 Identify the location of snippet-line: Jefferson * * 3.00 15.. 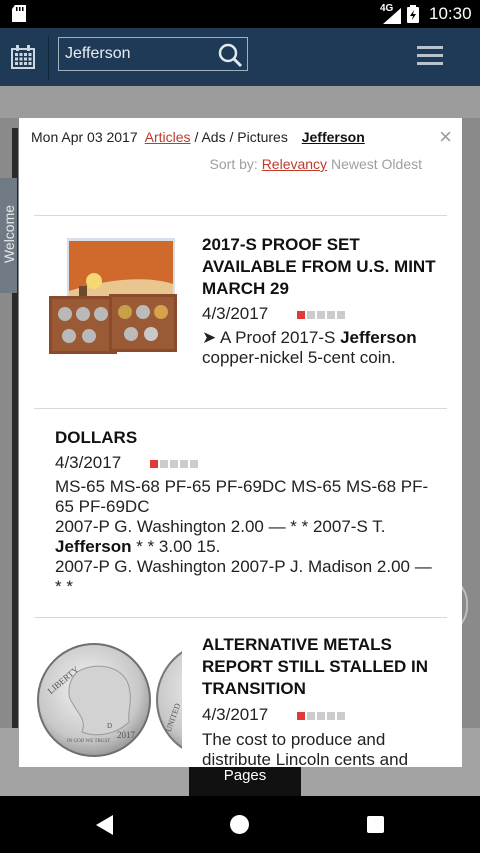
(245, 547).